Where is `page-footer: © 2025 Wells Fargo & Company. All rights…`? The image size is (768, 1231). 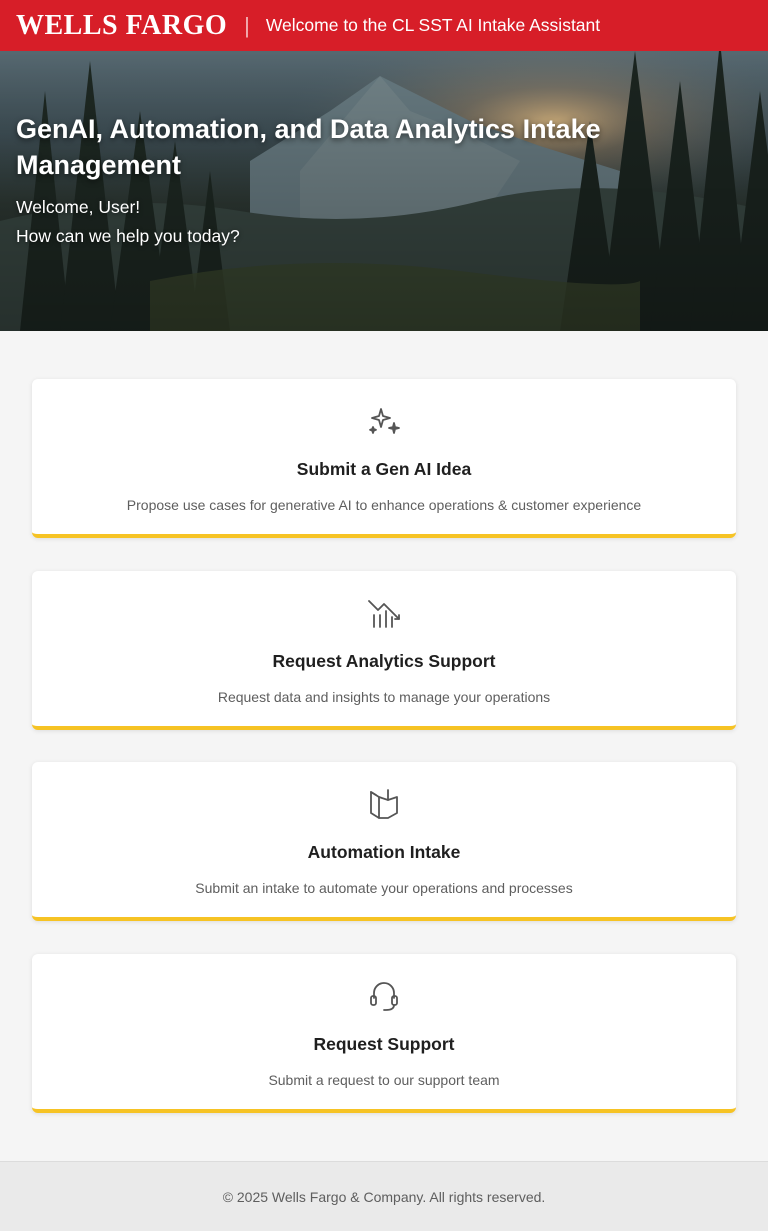 page-footer: © 2025 Wells Fargo & Company. All rights… is located at coordinates (384, 1196).